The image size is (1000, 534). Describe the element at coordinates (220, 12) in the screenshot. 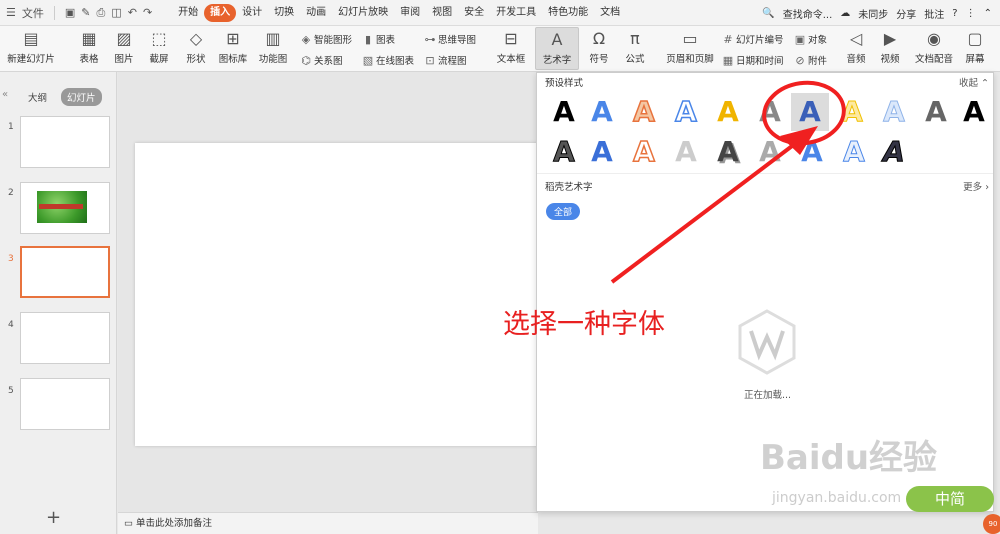

I see `menu-insert: 插入` at that location.